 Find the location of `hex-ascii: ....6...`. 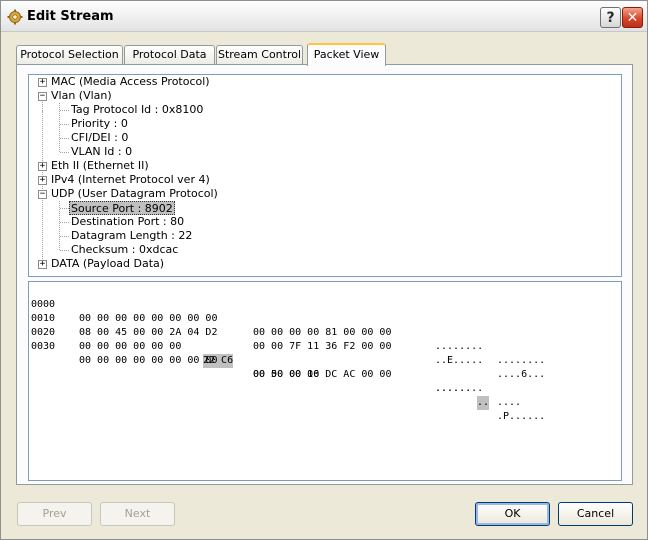

hex-ascii: ....6... is located at coordinates (521, 374).